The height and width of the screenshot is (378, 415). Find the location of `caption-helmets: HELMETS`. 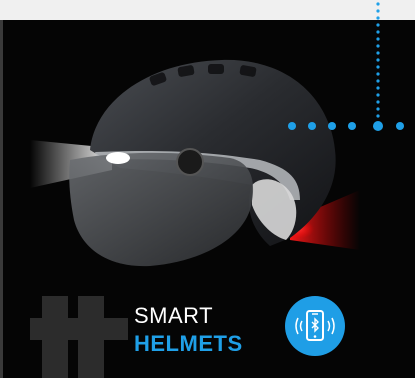

caption-helmets: HELMETS is located at coordinates (188, 343).